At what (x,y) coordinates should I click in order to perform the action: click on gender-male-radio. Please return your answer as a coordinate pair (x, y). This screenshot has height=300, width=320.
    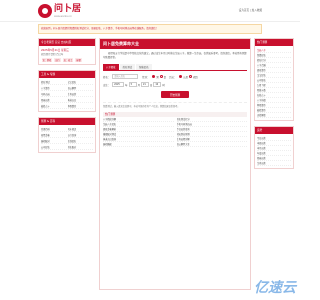
    Looking at the image, I should click on (154, 77).